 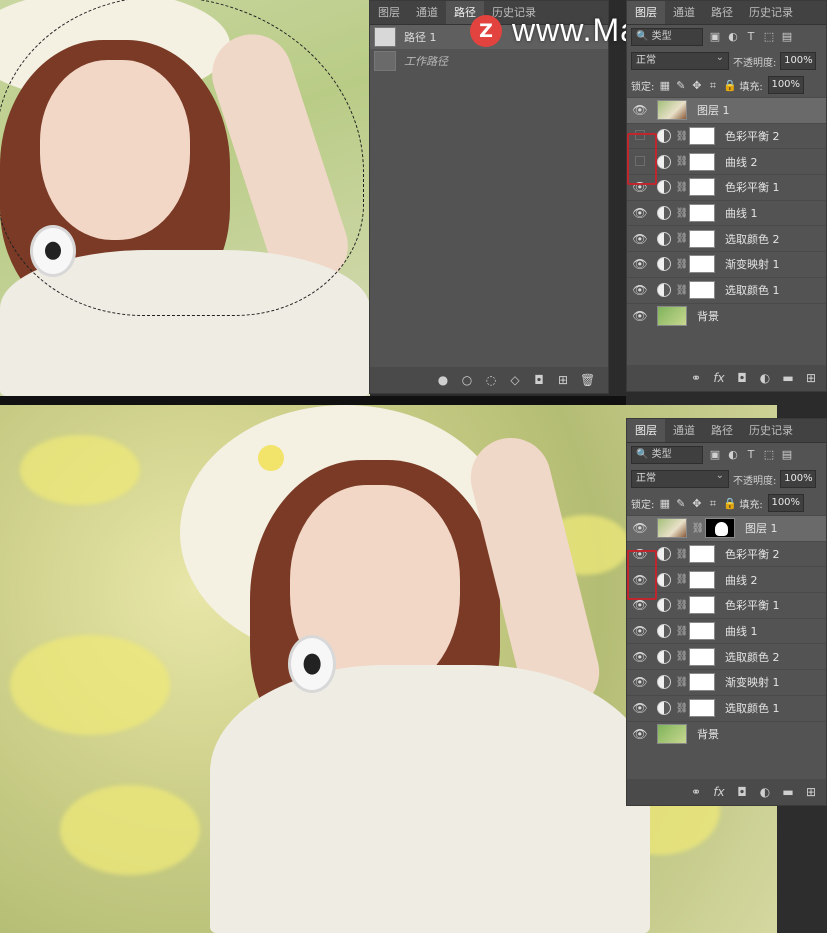 What do you see at coordinates (722, 12) in the screenshot?
I see `tab-paths: 路径` at bounding box center [722, 12].